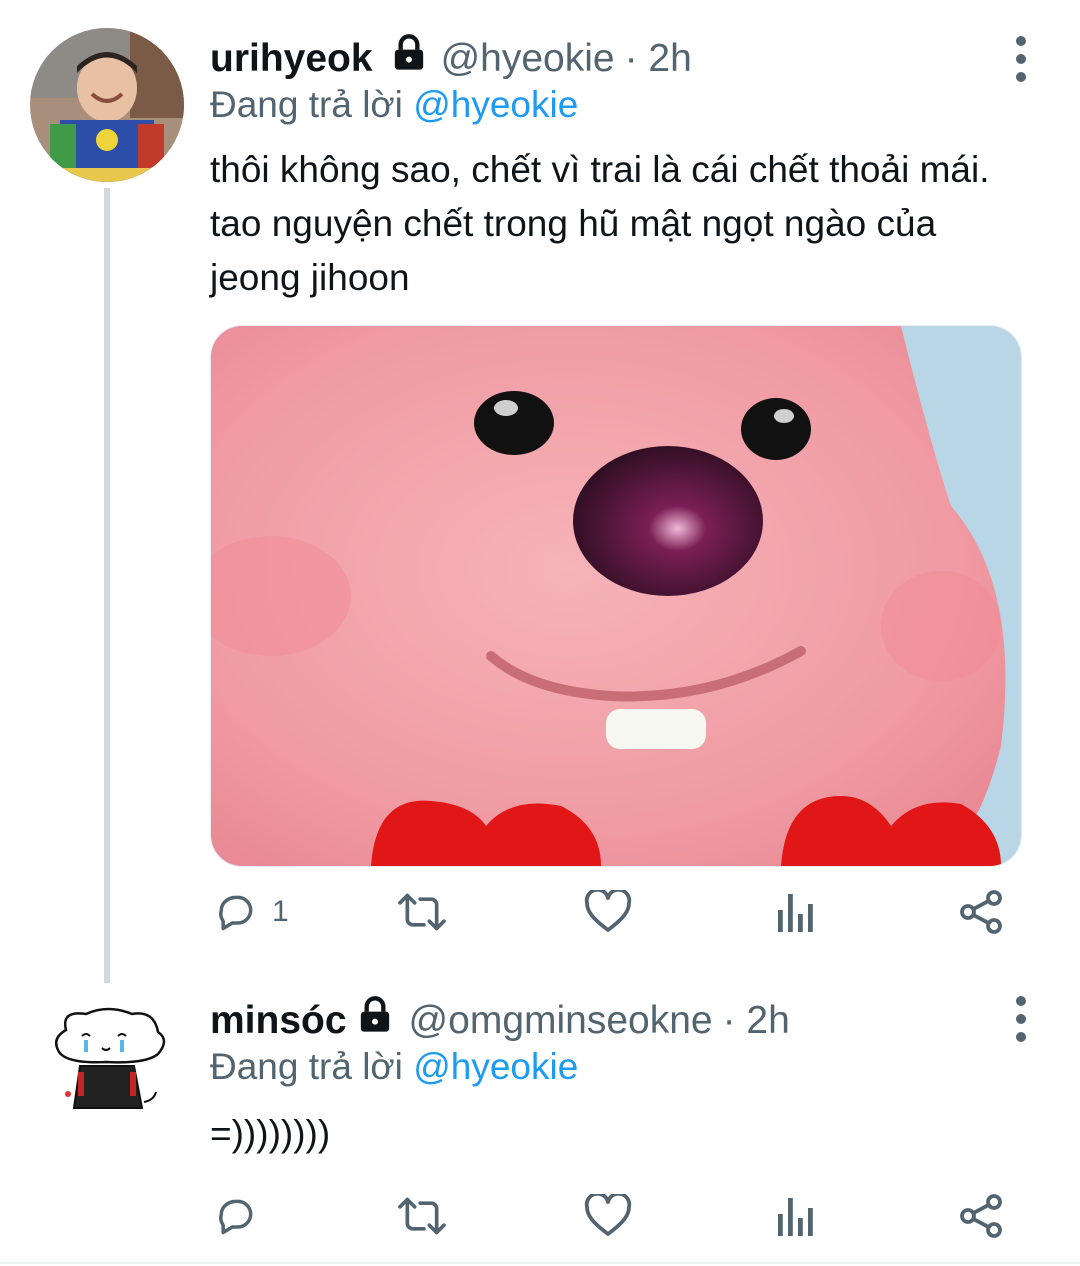 The width and height of the screenshot is (1080, 1266). I want to click on avatar-doodle, so click(108, 1062).